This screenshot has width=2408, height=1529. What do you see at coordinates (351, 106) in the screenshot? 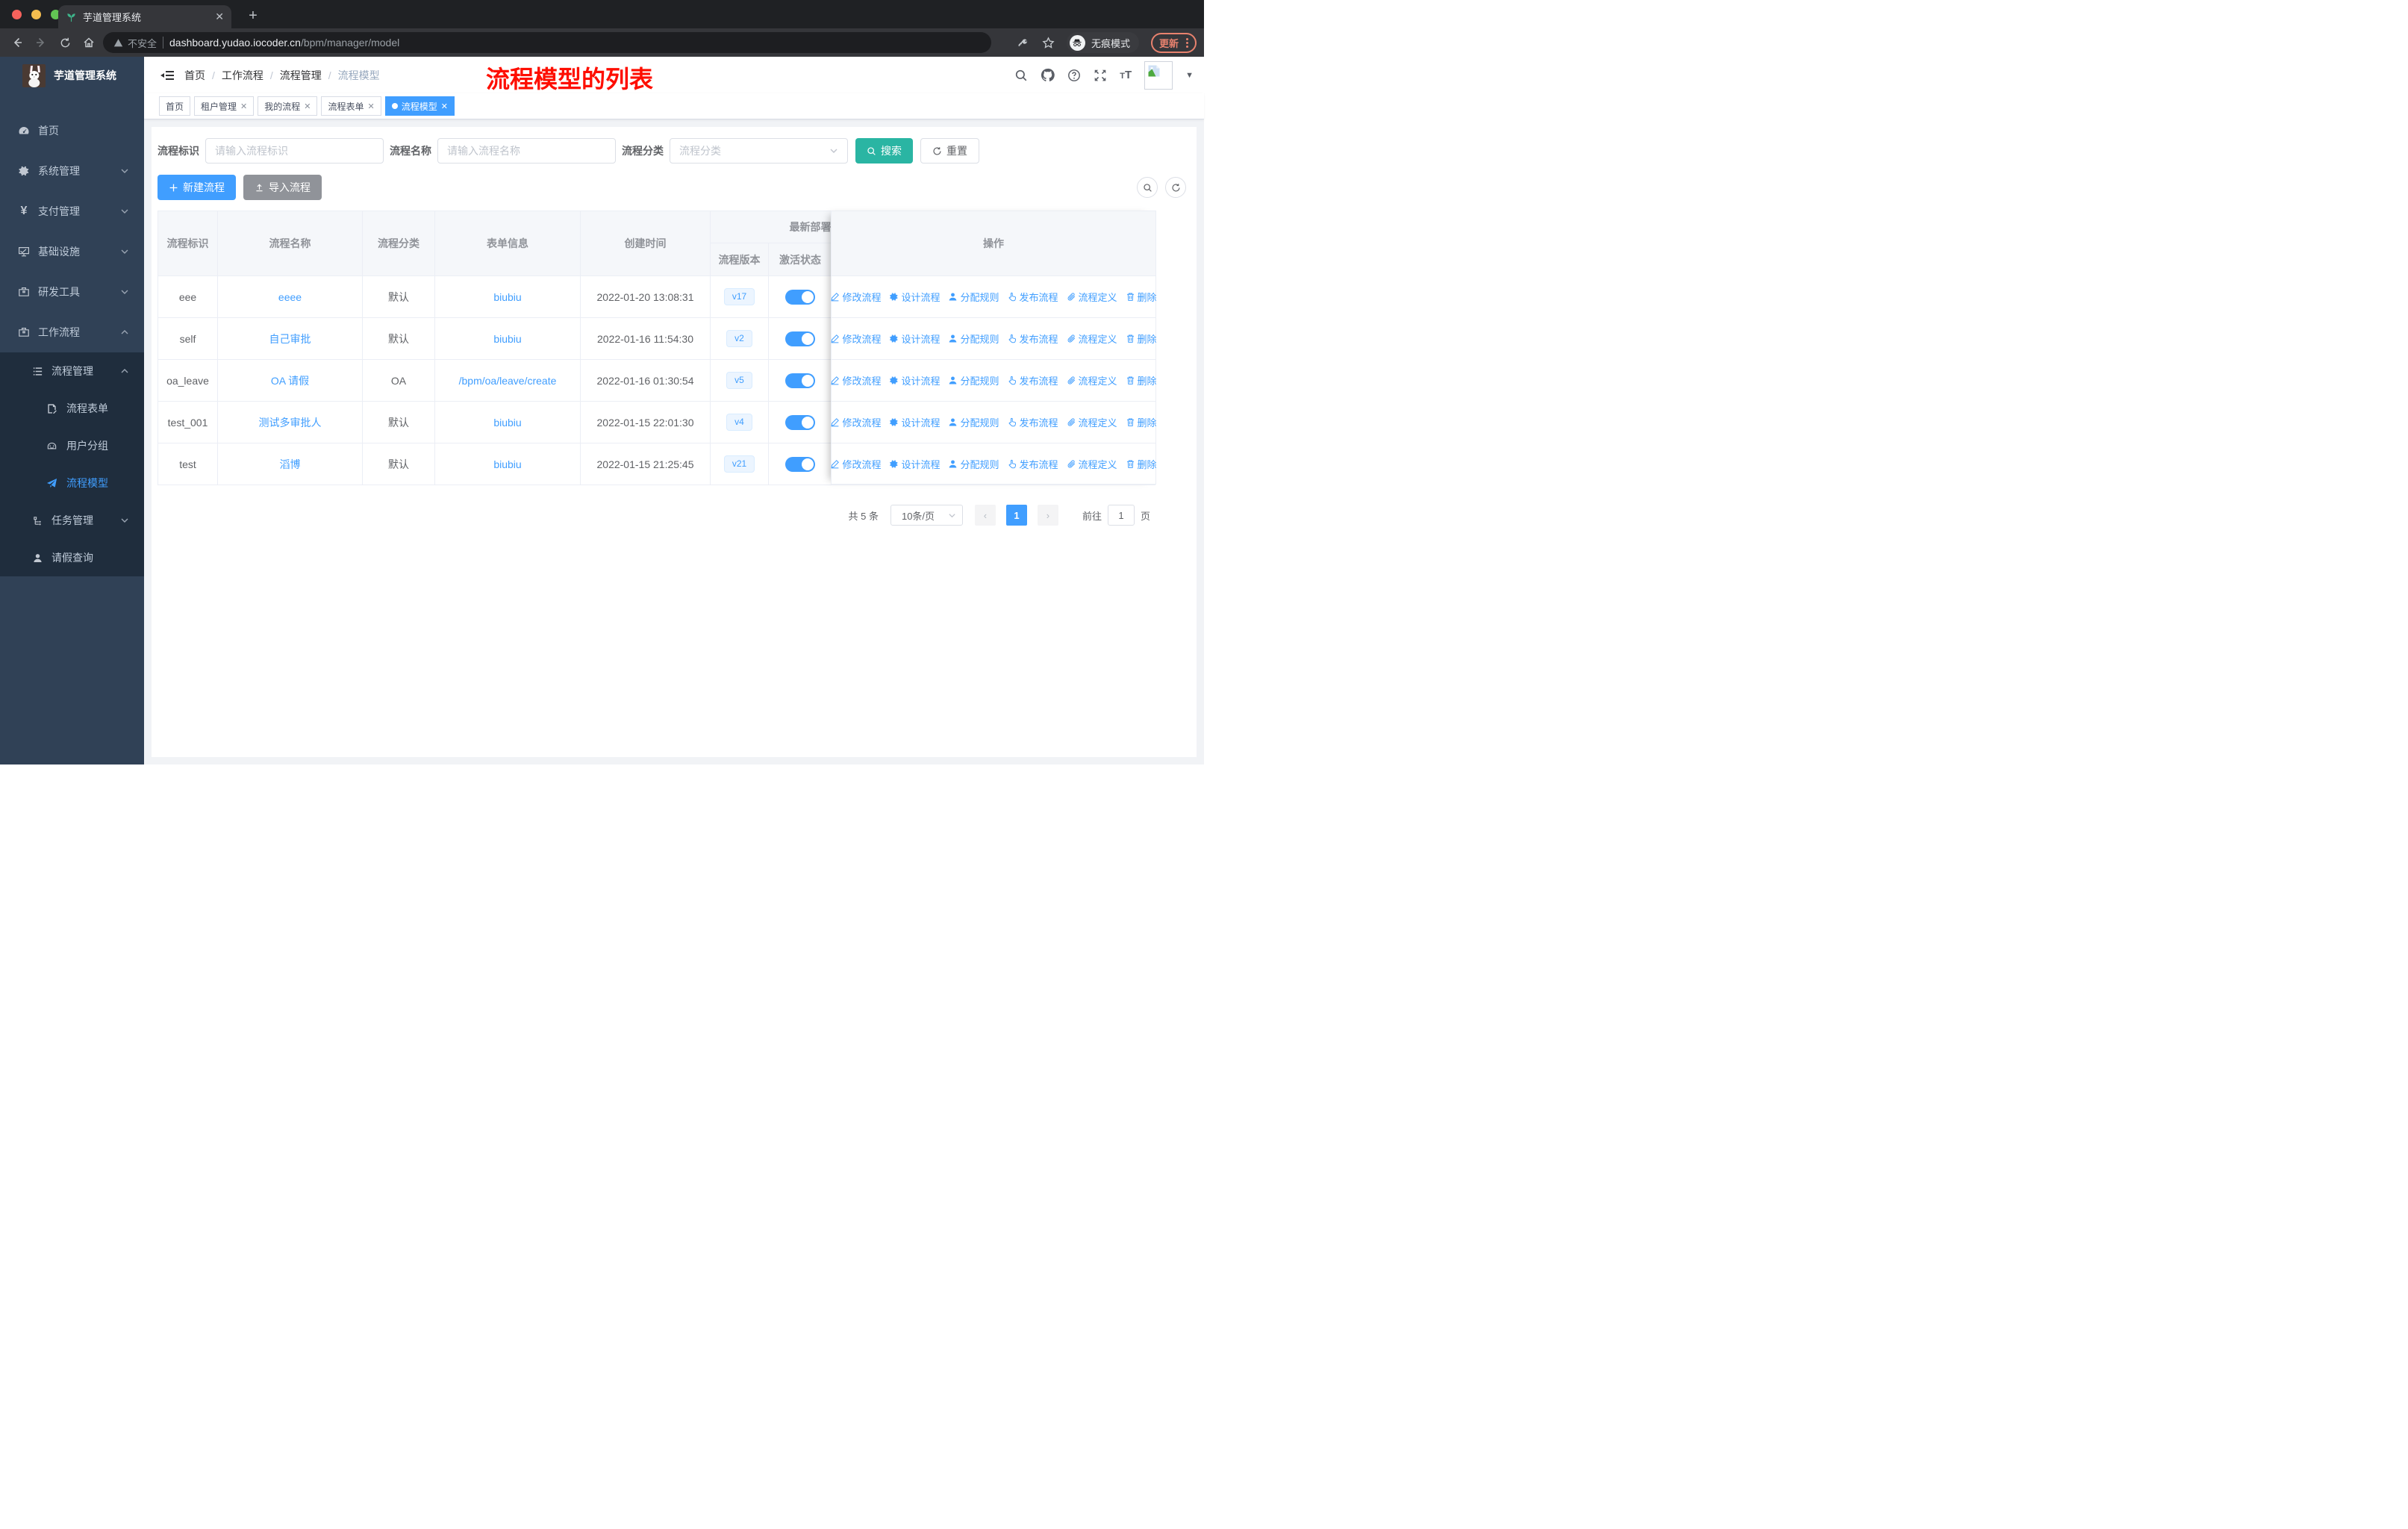
I see `tab-process-form: 流程表单 ✕` at bounding box center [351, 106].